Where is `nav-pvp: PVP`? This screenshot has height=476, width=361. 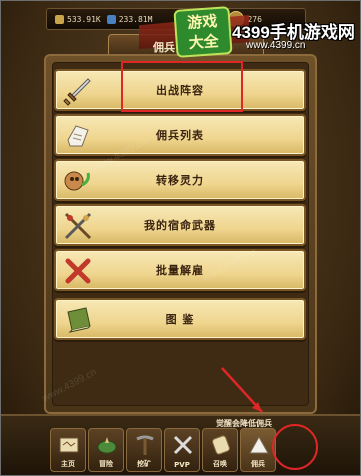 nav-pvp: PVP is located at coordinates (182, 450).